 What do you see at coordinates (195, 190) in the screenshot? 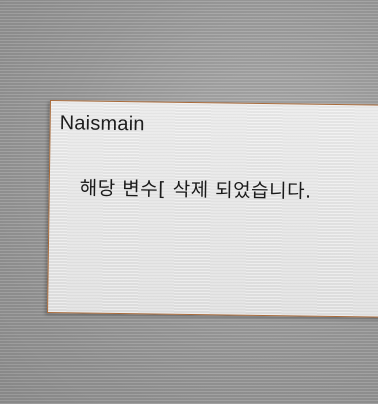
I see `dialog-message: 해당 변수[ 삭제 되었습니다.` at bounding box center [195, 190].